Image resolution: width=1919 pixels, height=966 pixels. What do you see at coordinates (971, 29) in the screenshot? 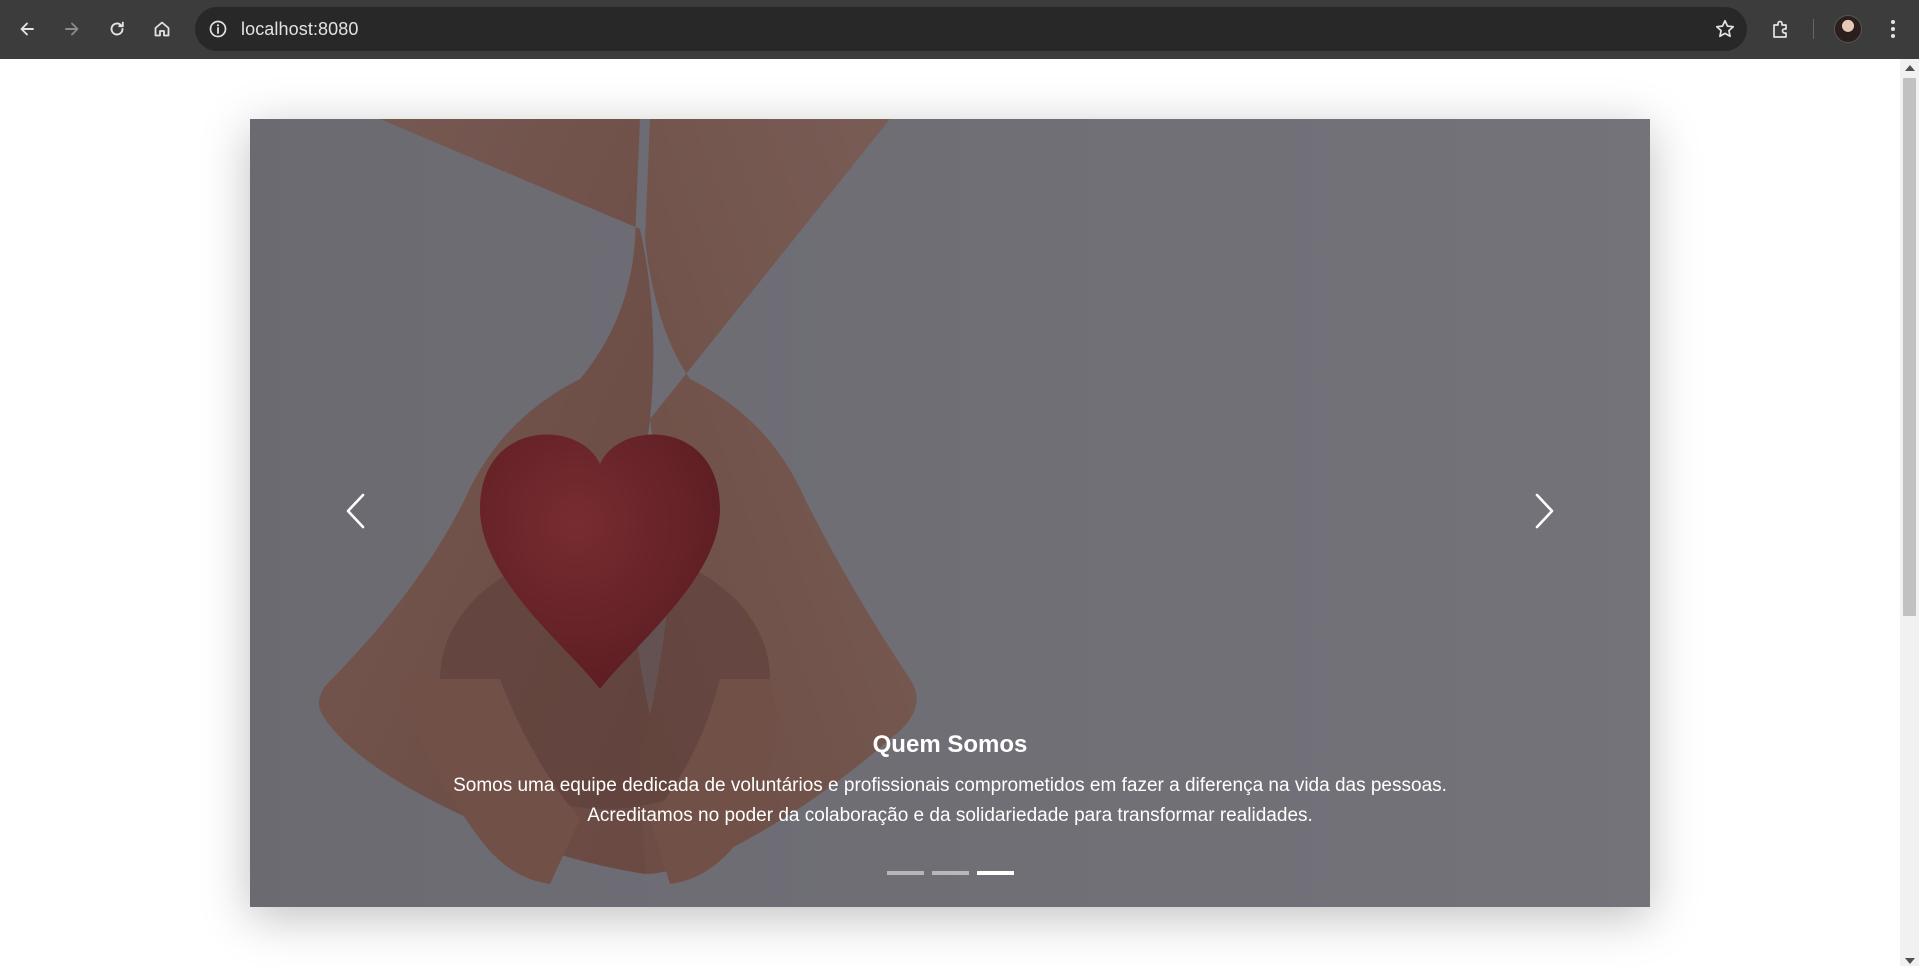
I see `address-bar: localhost:8080` at bounding box center [971, 29].